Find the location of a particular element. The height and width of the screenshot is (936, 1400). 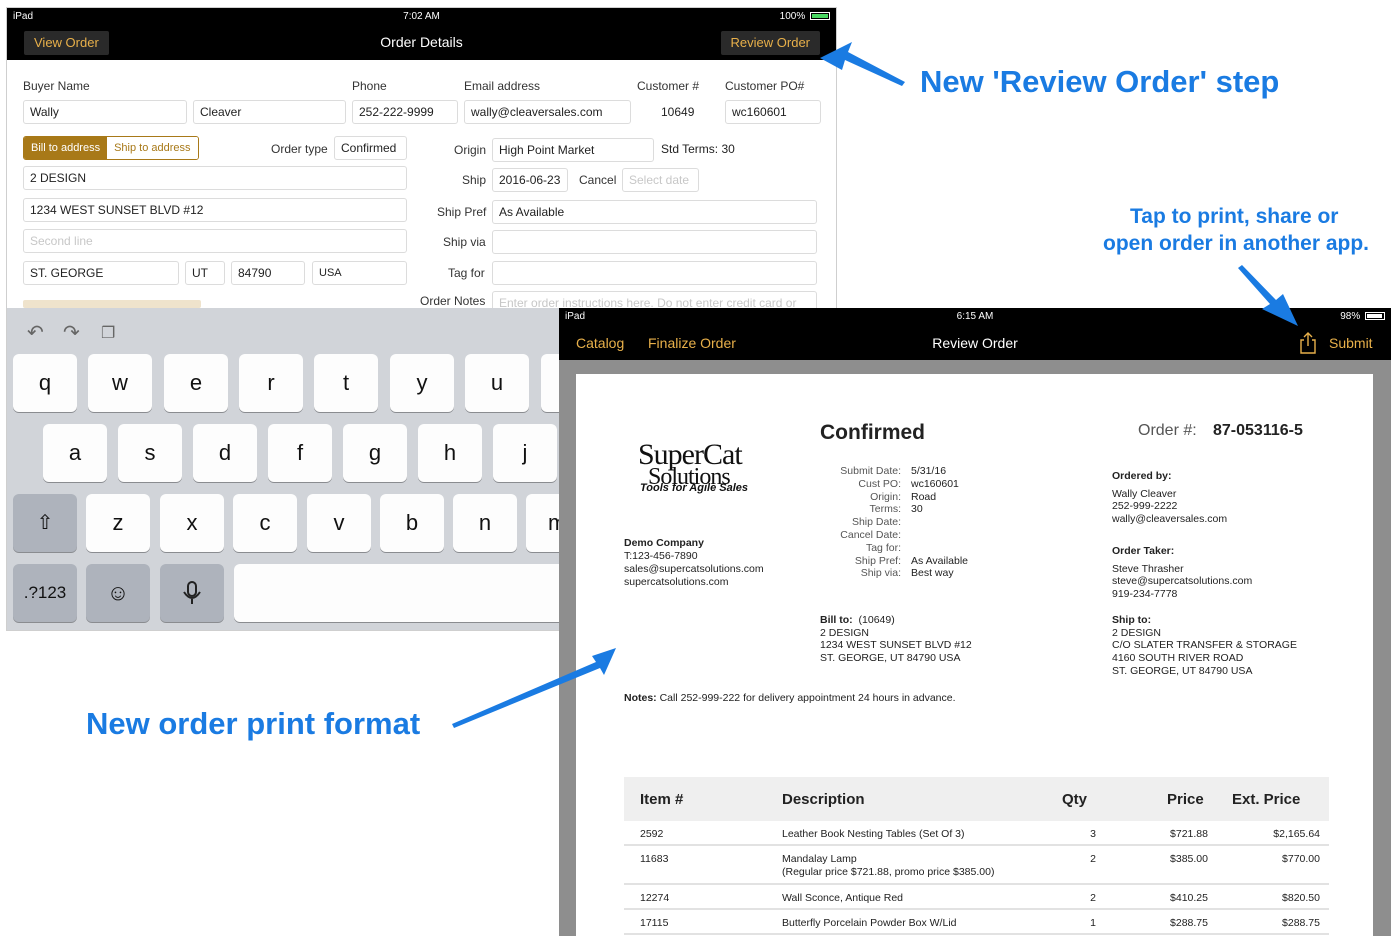

annotation-print-format: New order print format is located at coordinates (253, 723).